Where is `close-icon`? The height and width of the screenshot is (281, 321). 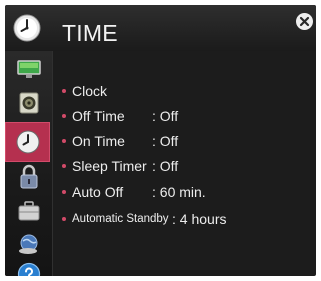
close-icon is located at coordinates (304, 21).